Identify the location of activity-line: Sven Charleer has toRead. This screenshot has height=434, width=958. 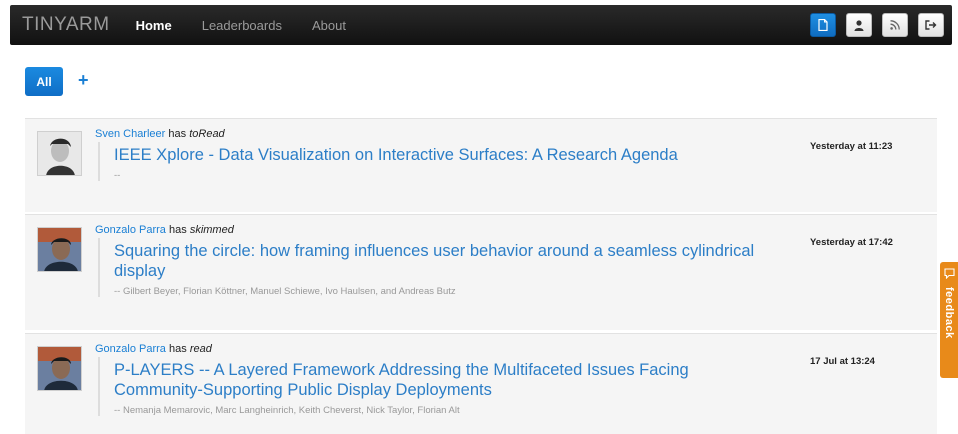
(160, 134).